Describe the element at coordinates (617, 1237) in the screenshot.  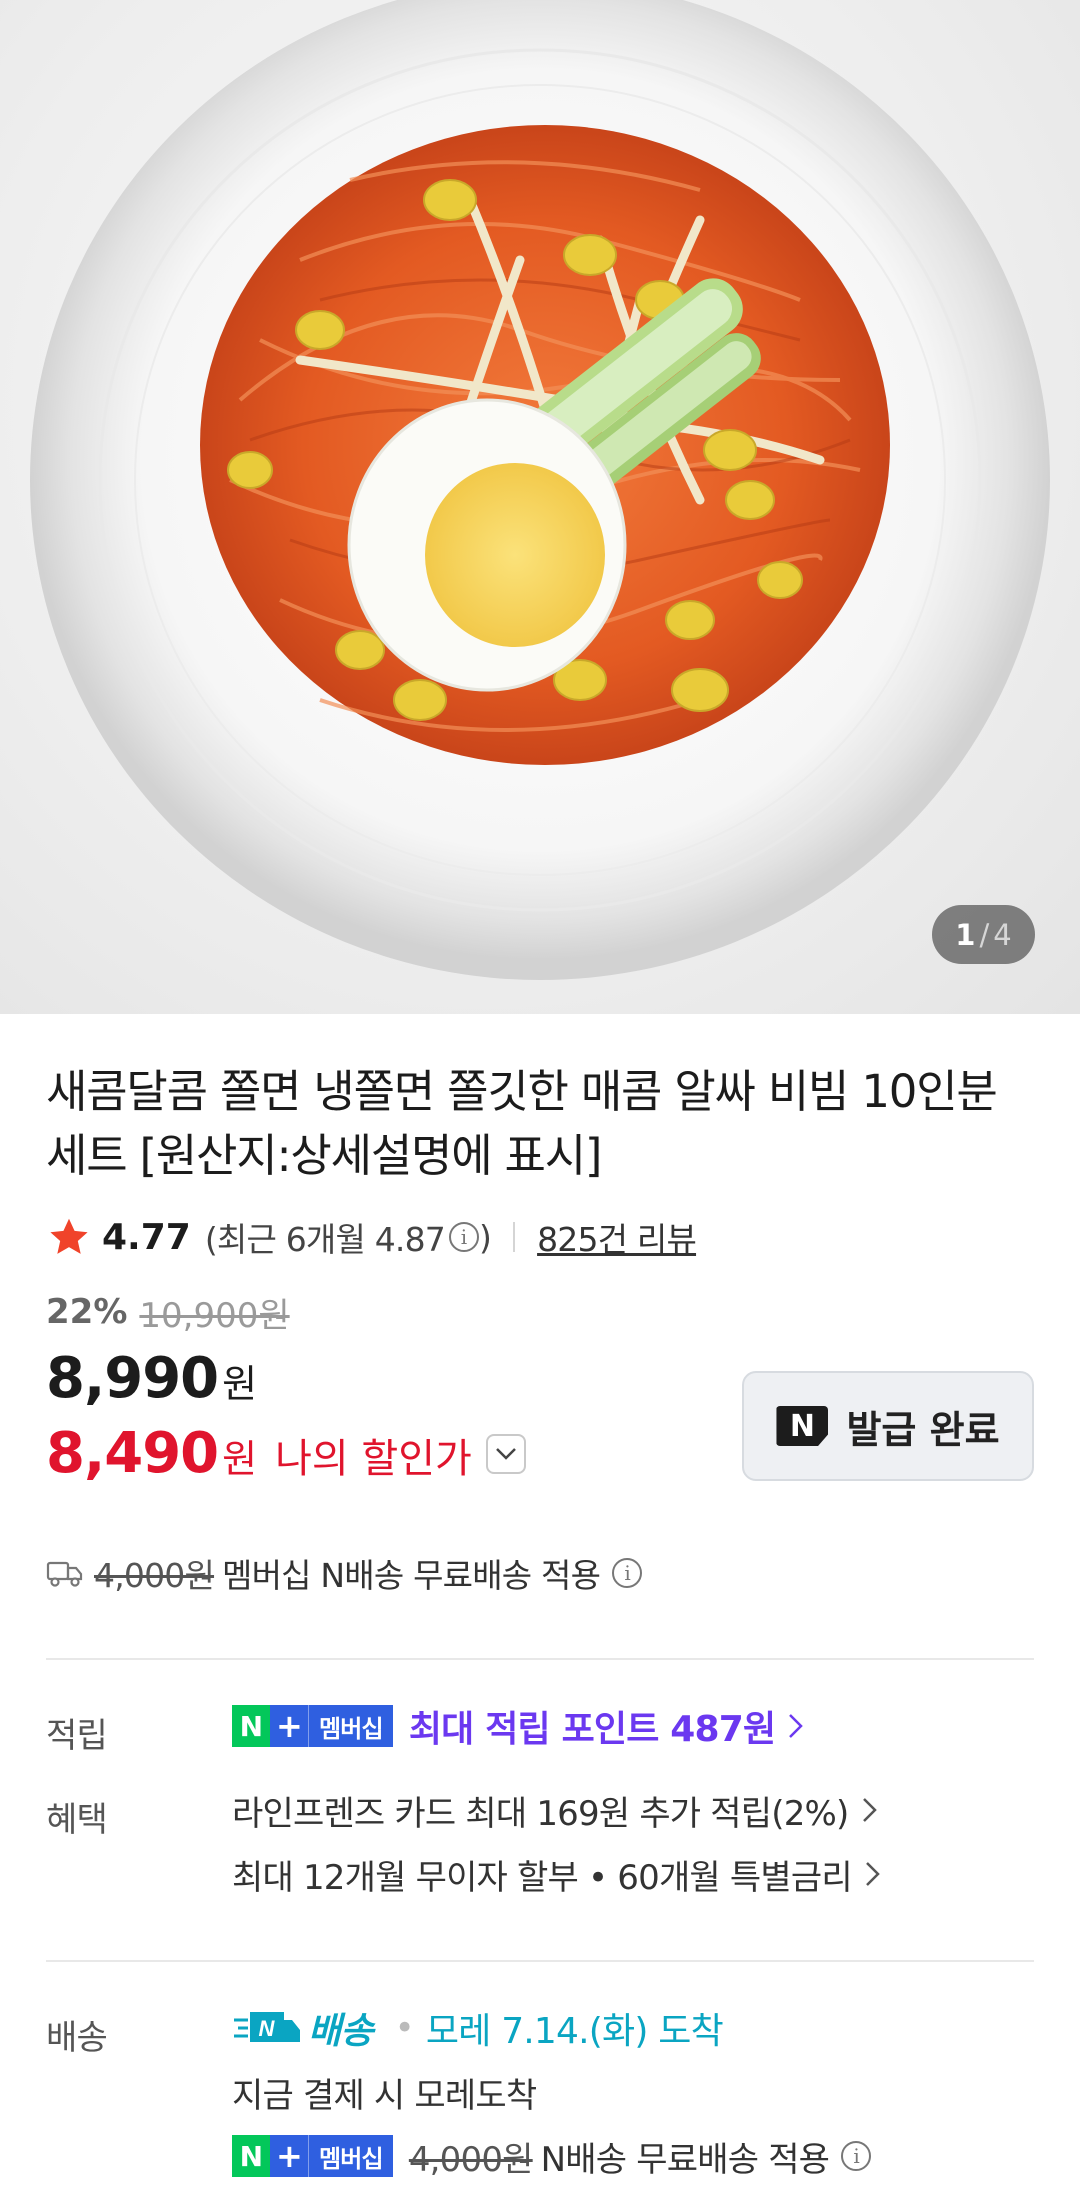
I see `review-count-link: 825건 리뷰` at that location.